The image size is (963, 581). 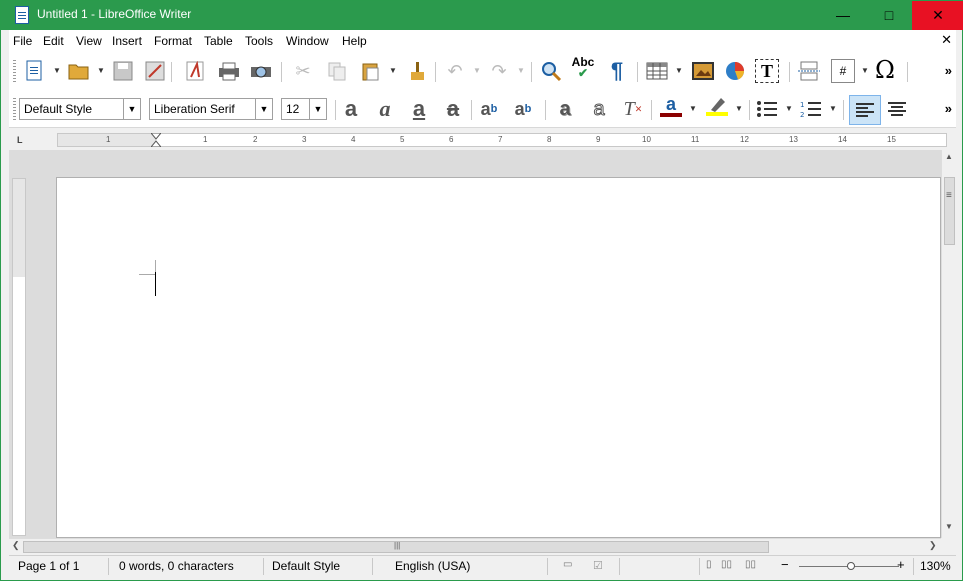 What do you see at coordinates (101, 70) in the screenshot?
I see `open-dropdown-icon: ▼` at bounding box center [101, 70].